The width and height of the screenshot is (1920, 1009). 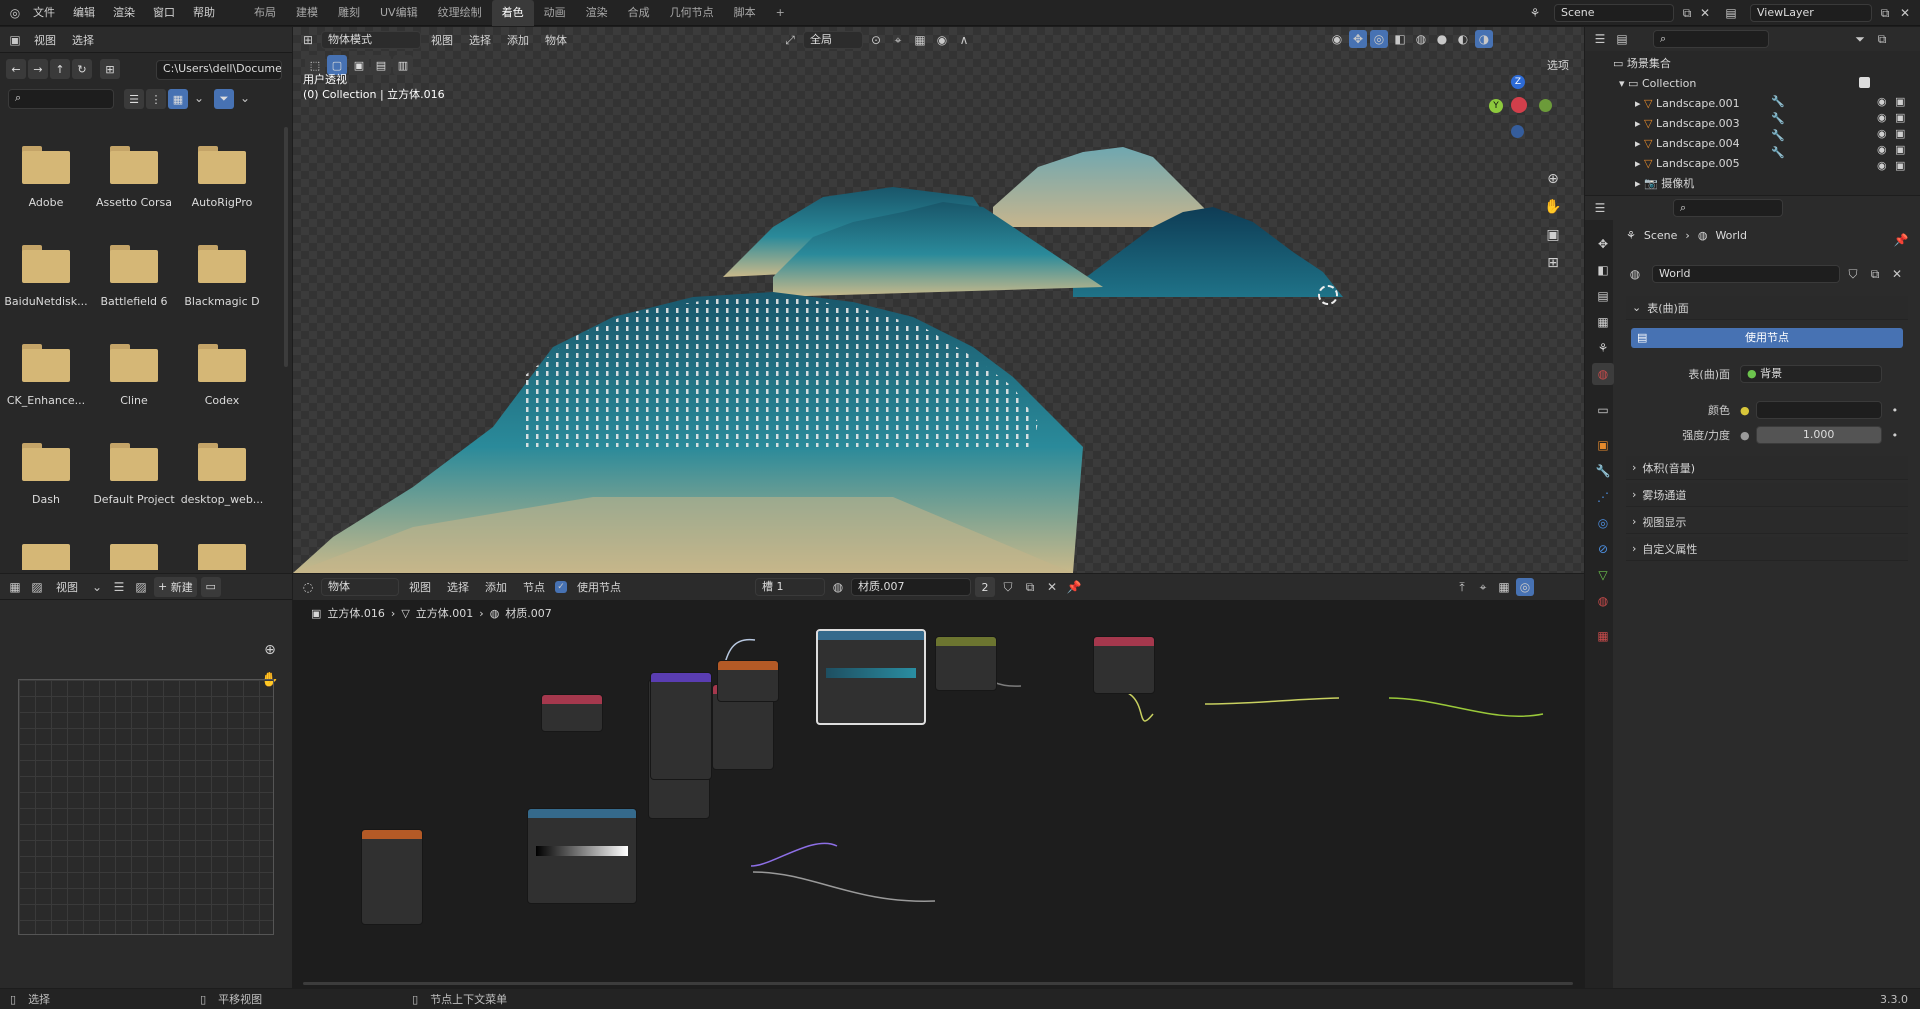 What do you see at coordinates (556, 40) in the screenshot?
I see `viewport-menu-object: 物体` at bounding box center [556, 40].